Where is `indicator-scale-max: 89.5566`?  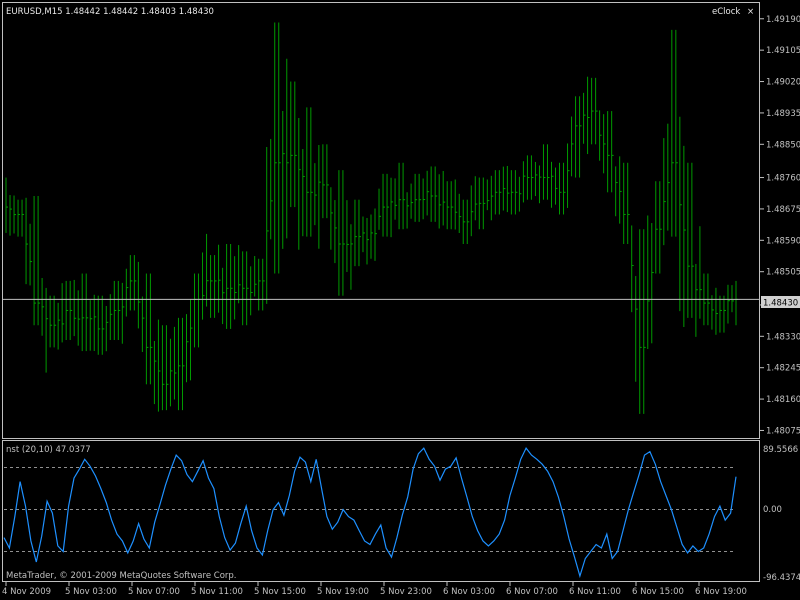
indicator-scale-max: 89.5566 is located at coordinates (780, 450).